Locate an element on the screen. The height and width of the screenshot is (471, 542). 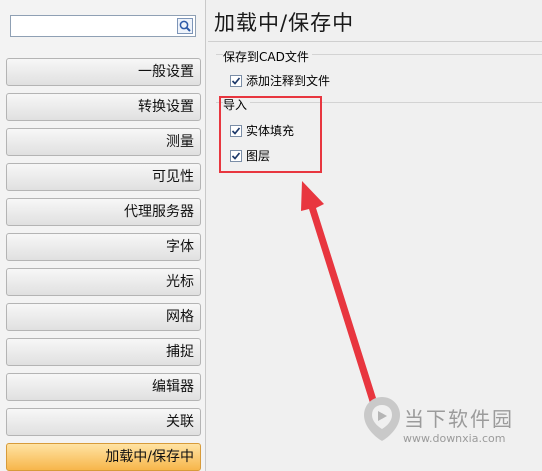
checkmark-icon is located at coordinates (236, 80).